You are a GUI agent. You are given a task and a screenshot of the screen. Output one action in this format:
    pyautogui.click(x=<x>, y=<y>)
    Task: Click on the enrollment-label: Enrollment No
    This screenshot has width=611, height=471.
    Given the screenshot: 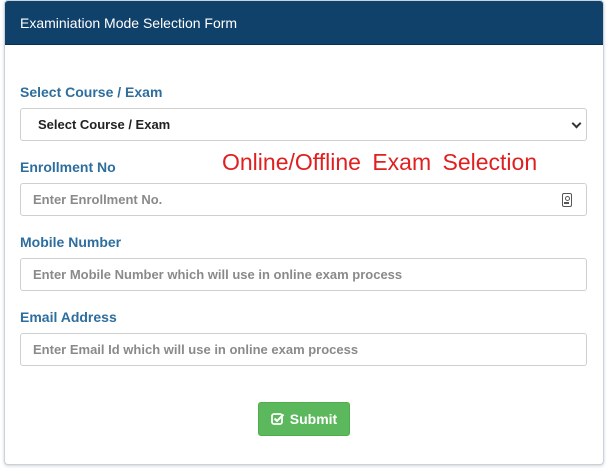 What is the action you would take?
    pyautogui.click(x=68, y=167)
    